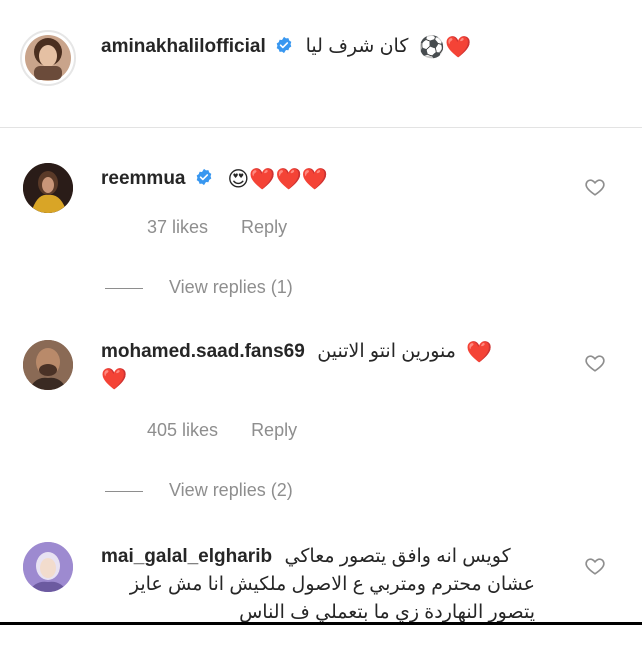 The image size is (642, 647). I want to click on caption-username: aminakhalilofficial, so click(183, 46).